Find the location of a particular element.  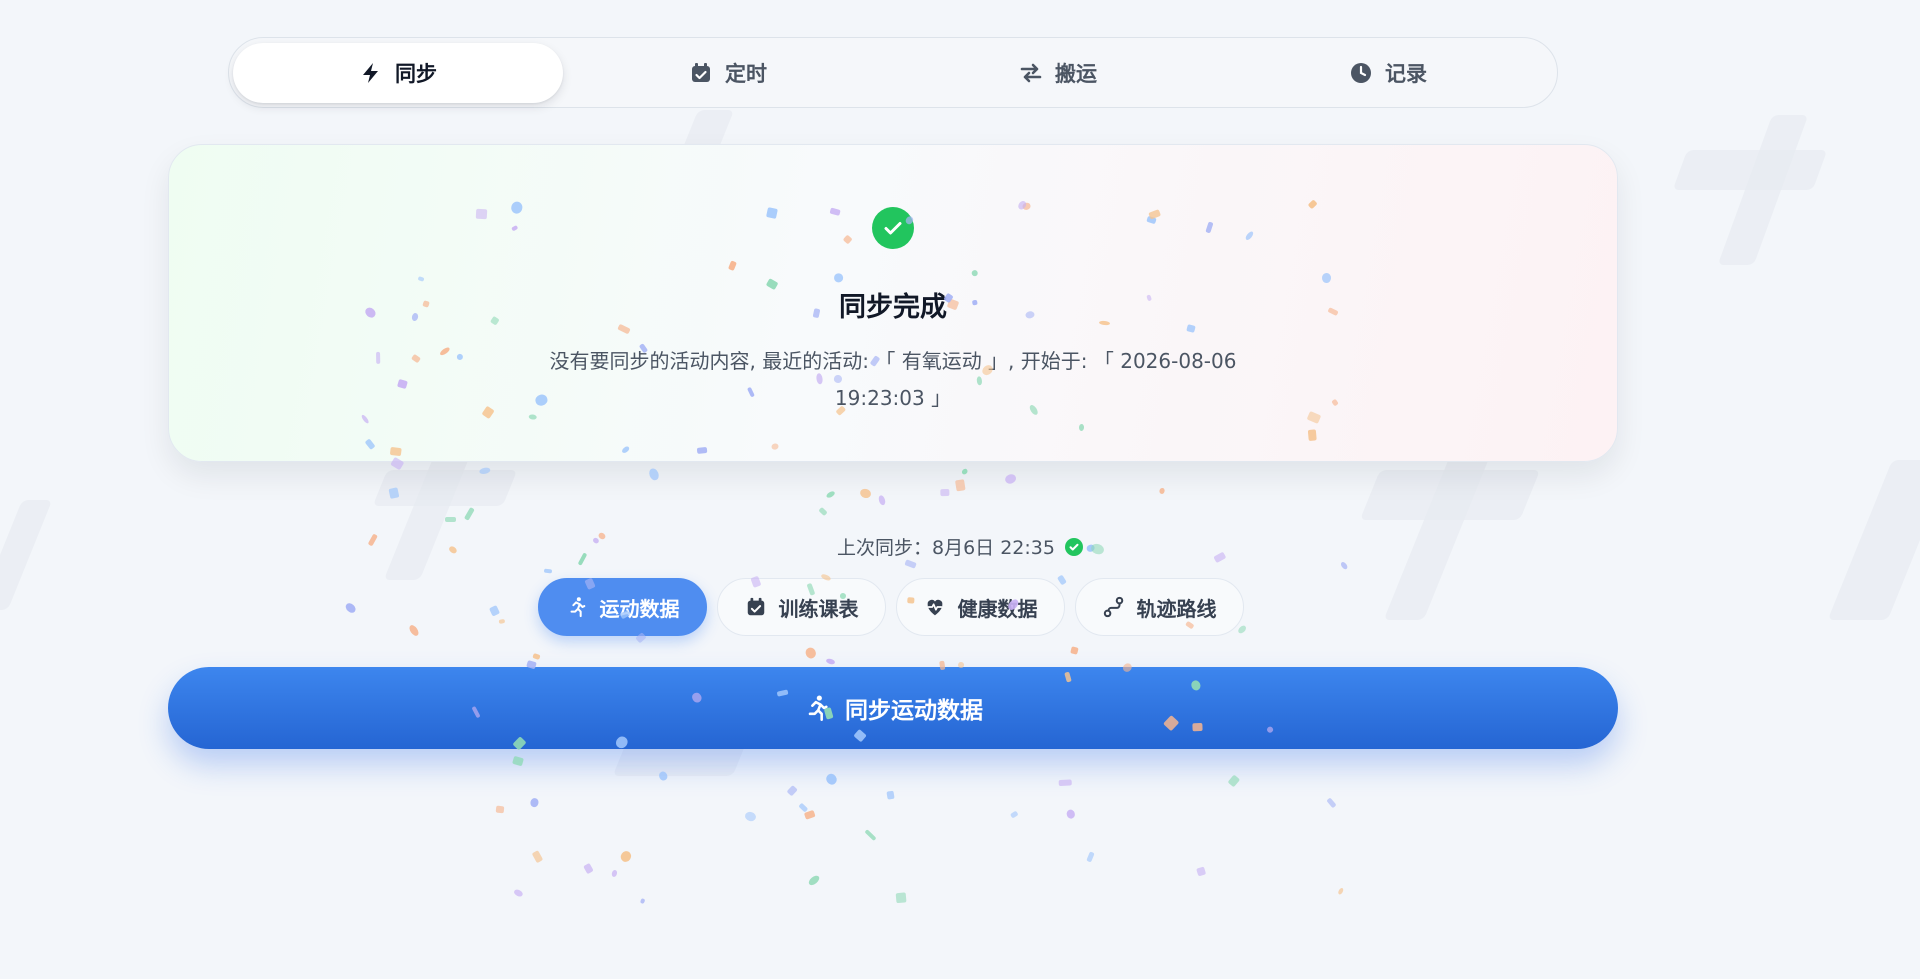

chip-activity-data: 运动数据 is located at coordinates (622, 607).